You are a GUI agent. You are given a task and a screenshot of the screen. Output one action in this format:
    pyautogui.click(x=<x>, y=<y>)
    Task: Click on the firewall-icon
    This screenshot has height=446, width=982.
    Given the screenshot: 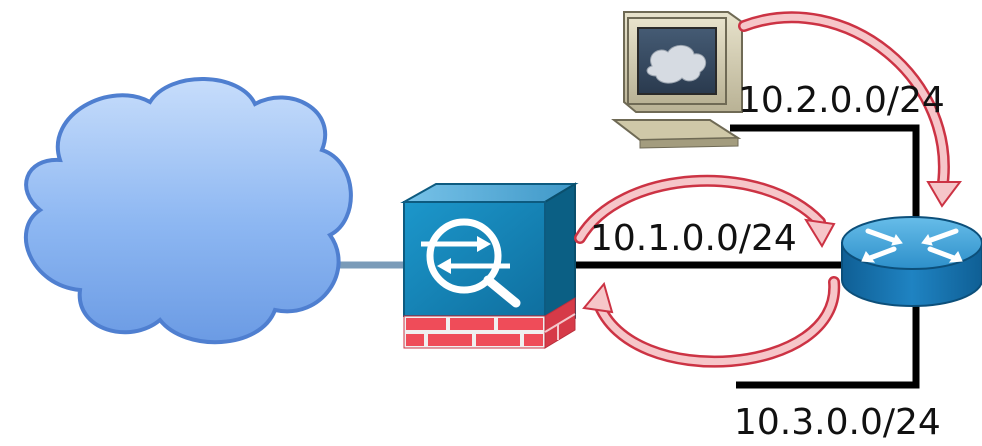 What is the action you would take?
    pyautogui.click(x=489, y=265)
    